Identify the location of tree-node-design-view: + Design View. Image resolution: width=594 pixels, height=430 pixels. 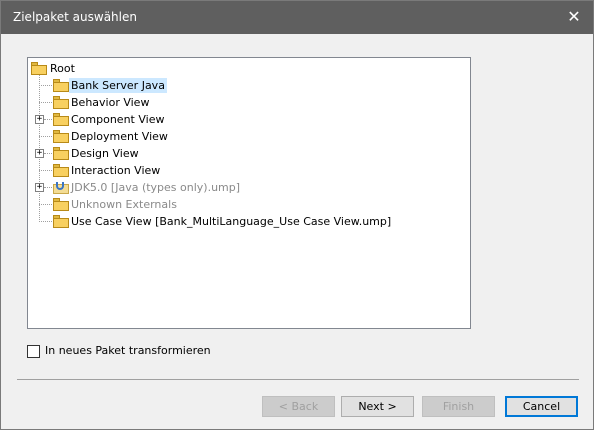
(248, 153).